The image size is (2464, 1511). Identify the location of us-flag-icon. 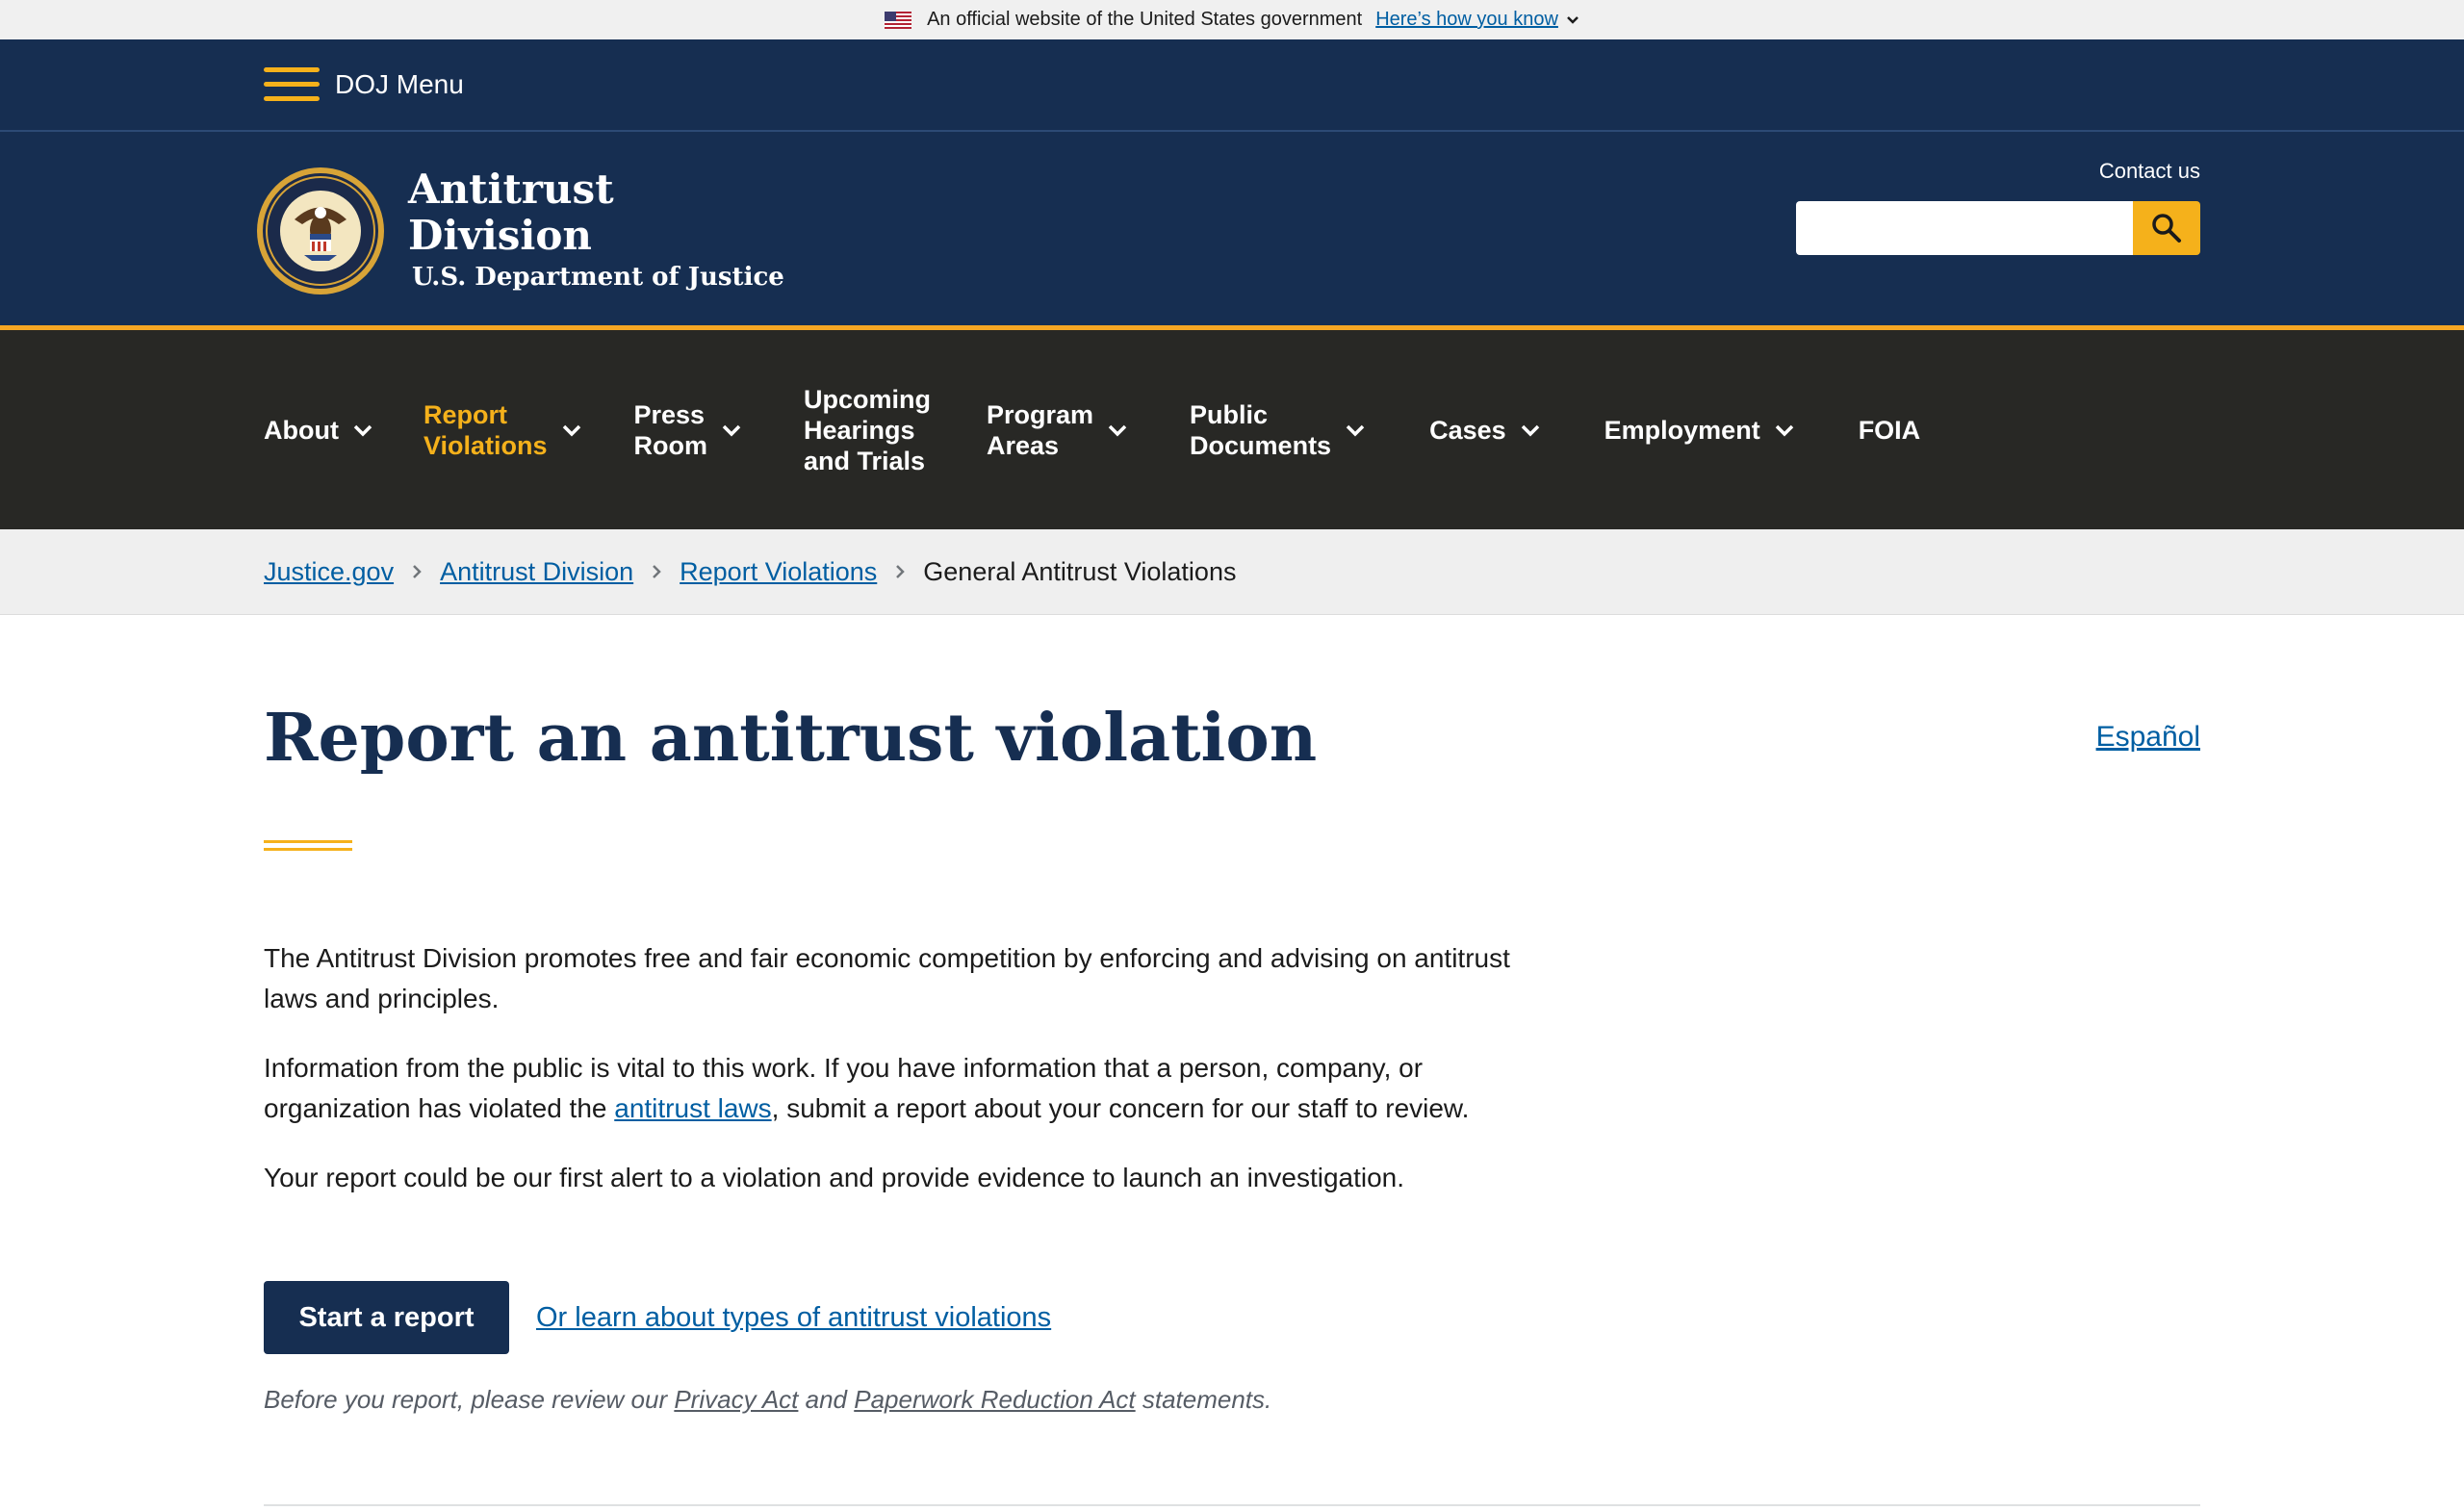
(898, 20).